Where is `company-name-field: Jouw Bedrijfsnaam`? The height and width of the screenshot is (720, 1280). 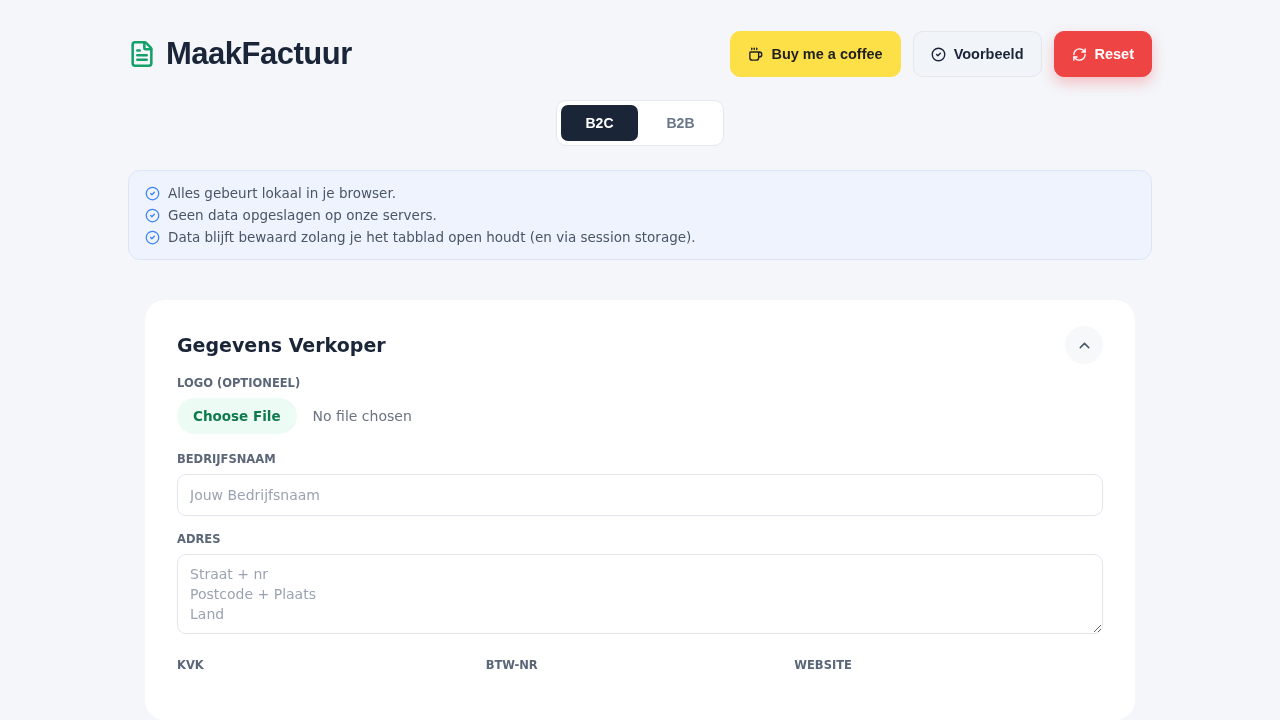 company-name-field: Jouw Bedrijfsnaam is located at coordinates (640, 495).